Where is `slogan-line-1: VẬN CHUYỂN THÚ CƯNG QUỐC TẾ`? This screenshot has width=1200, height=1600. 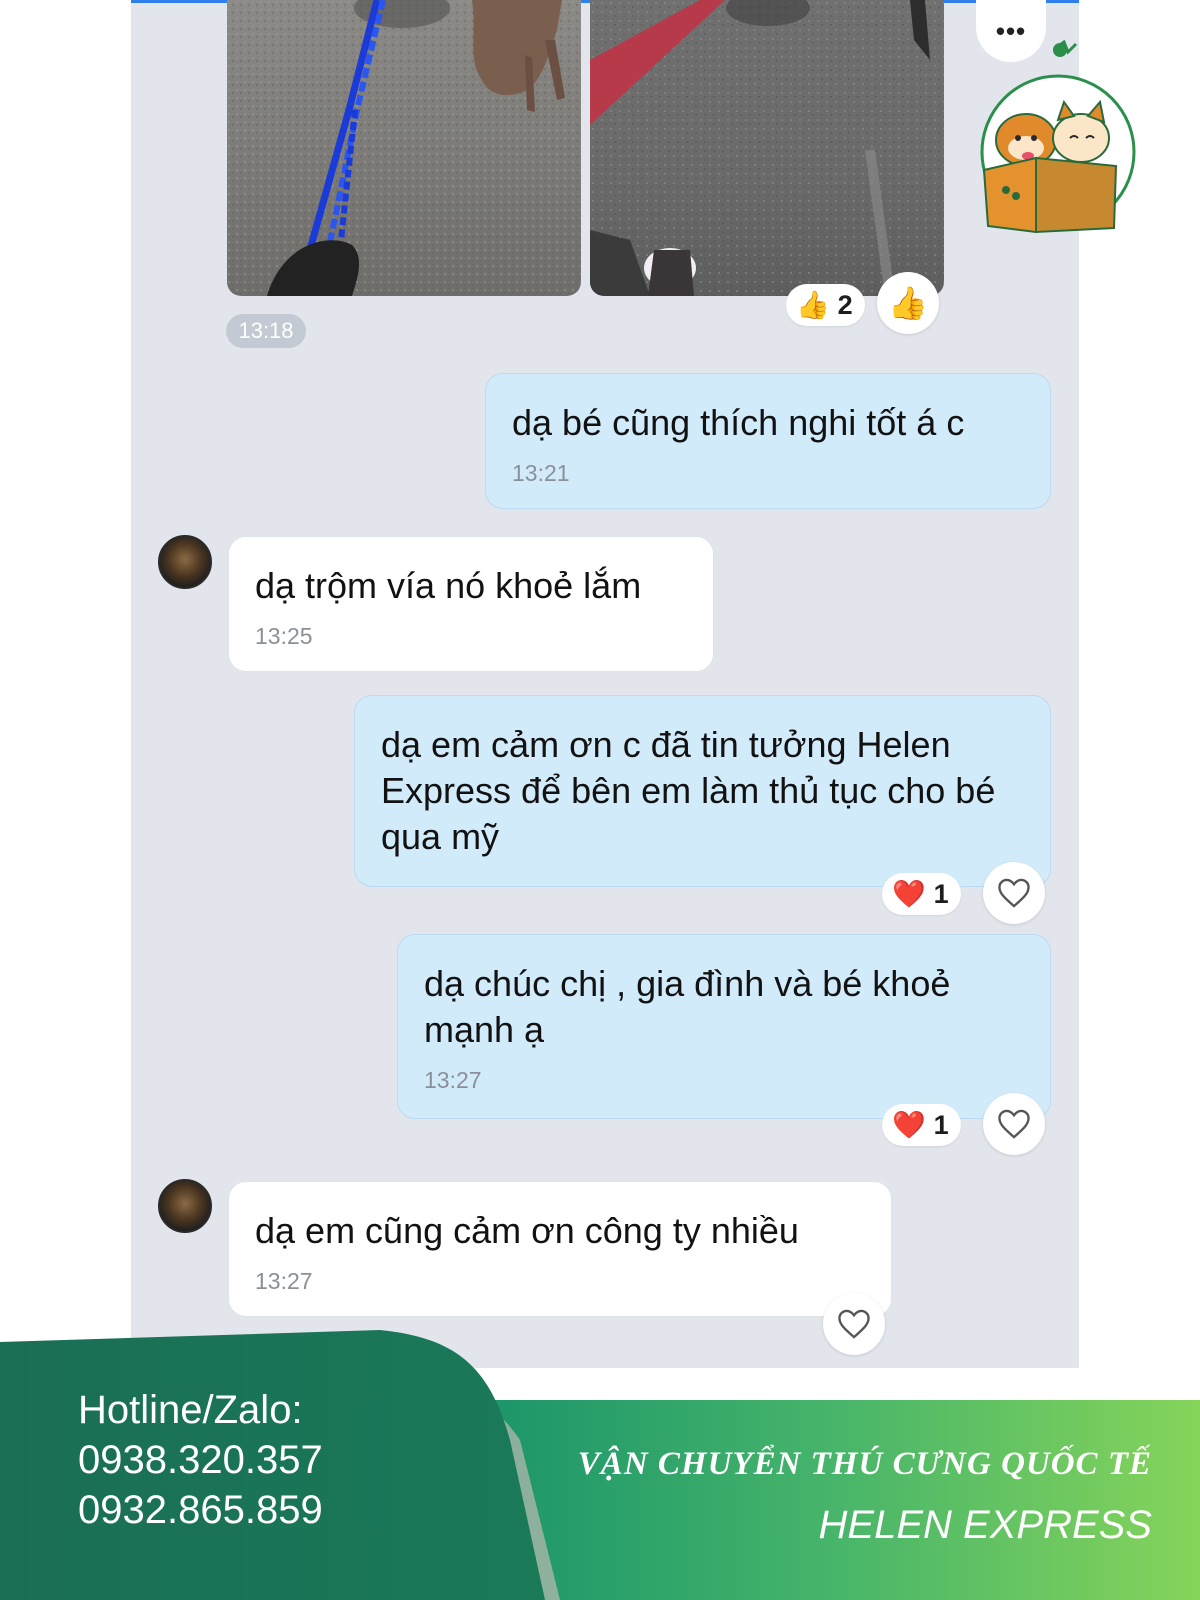
slogan-line-1: VẬN CHUYỂN THÚ CƯNG QUỐC TẾ is located at coordinates (864, 1464).